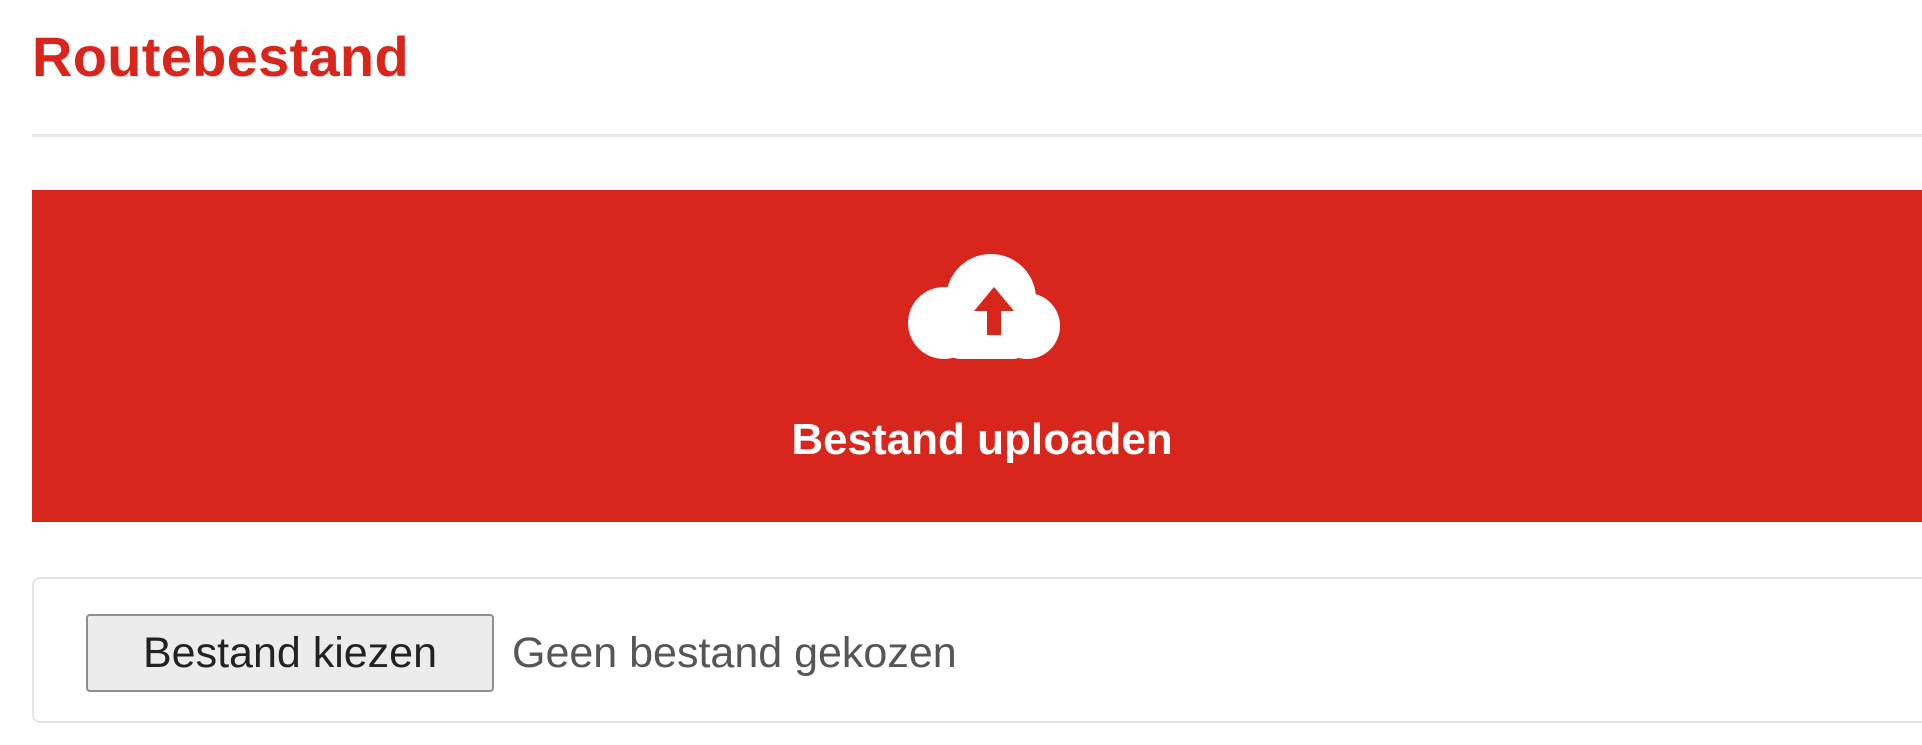  Describe the element at coordinates (984, 306) in the screenshot. I see `cloud-upload-icon` at that location.